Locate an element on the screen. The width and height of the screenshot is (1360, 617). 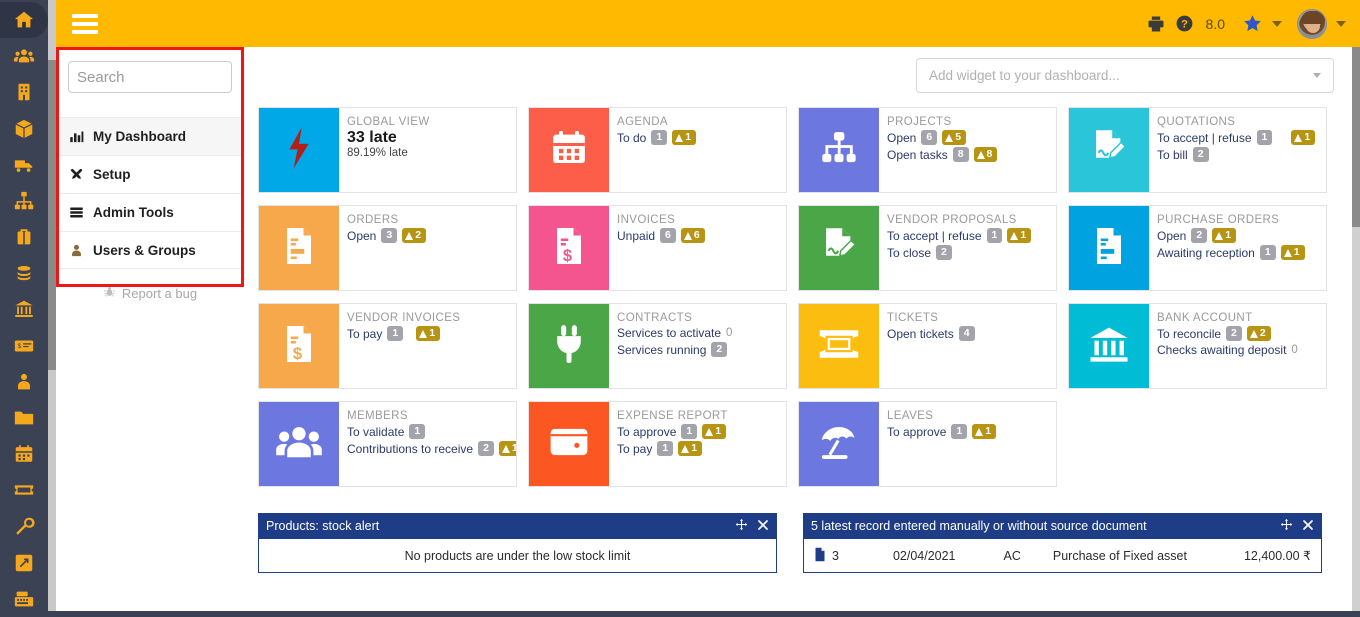
rail-item-wrench-icon is located at coordinates (24, 526).